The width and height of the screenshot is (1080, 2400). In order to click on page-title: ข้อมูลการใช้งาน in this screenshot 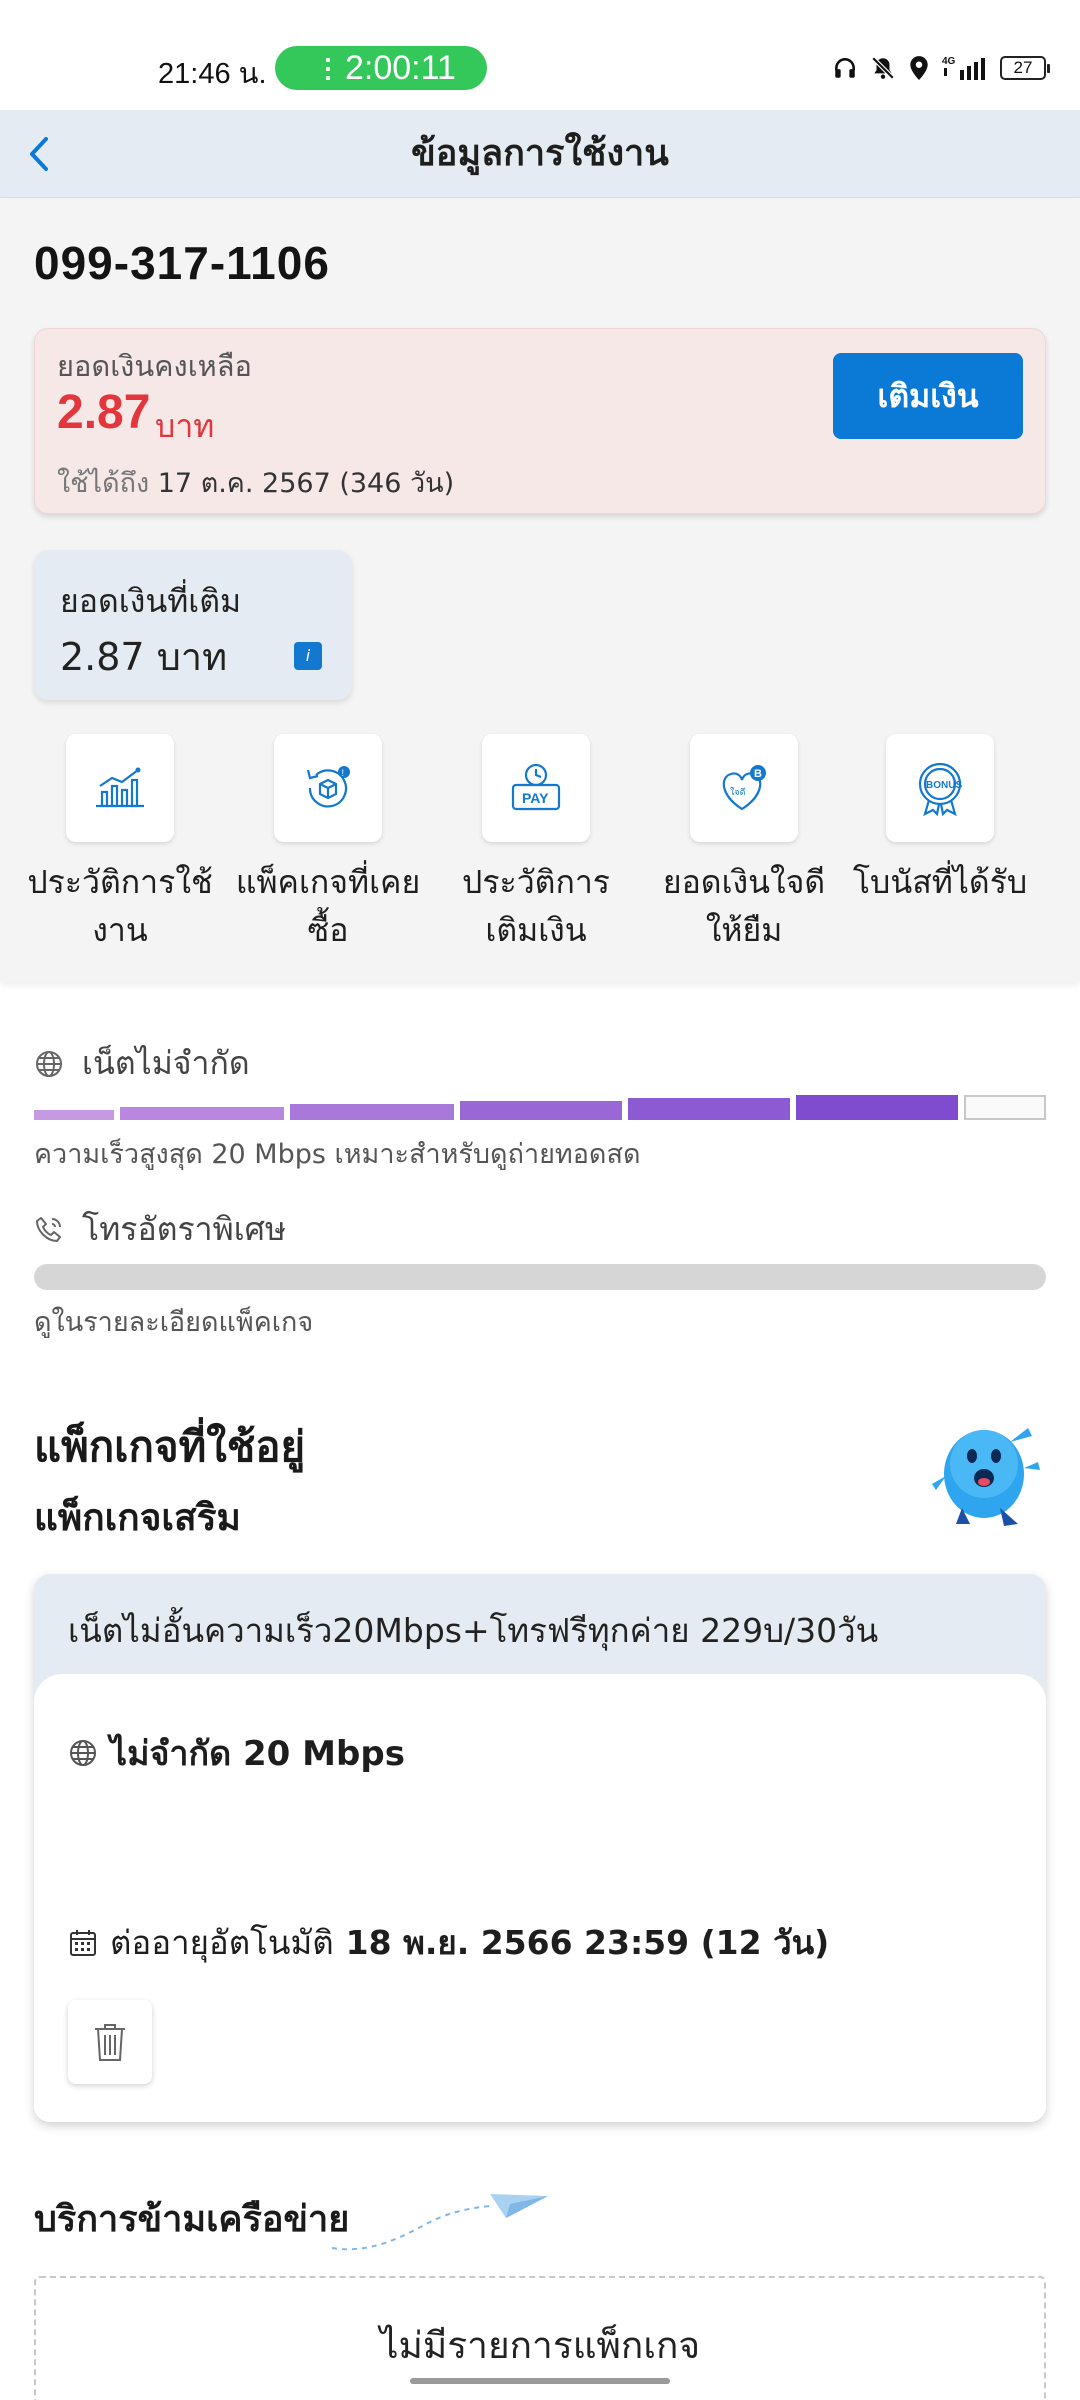, I will do `click(540, 153)`.